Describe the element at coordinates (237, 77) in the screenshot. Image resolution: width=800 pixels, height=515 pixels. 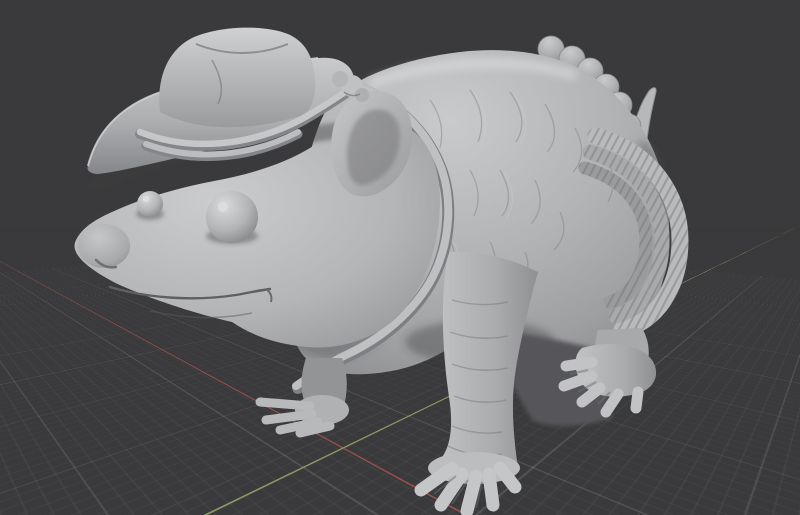
I see `hat-crown` at that location.